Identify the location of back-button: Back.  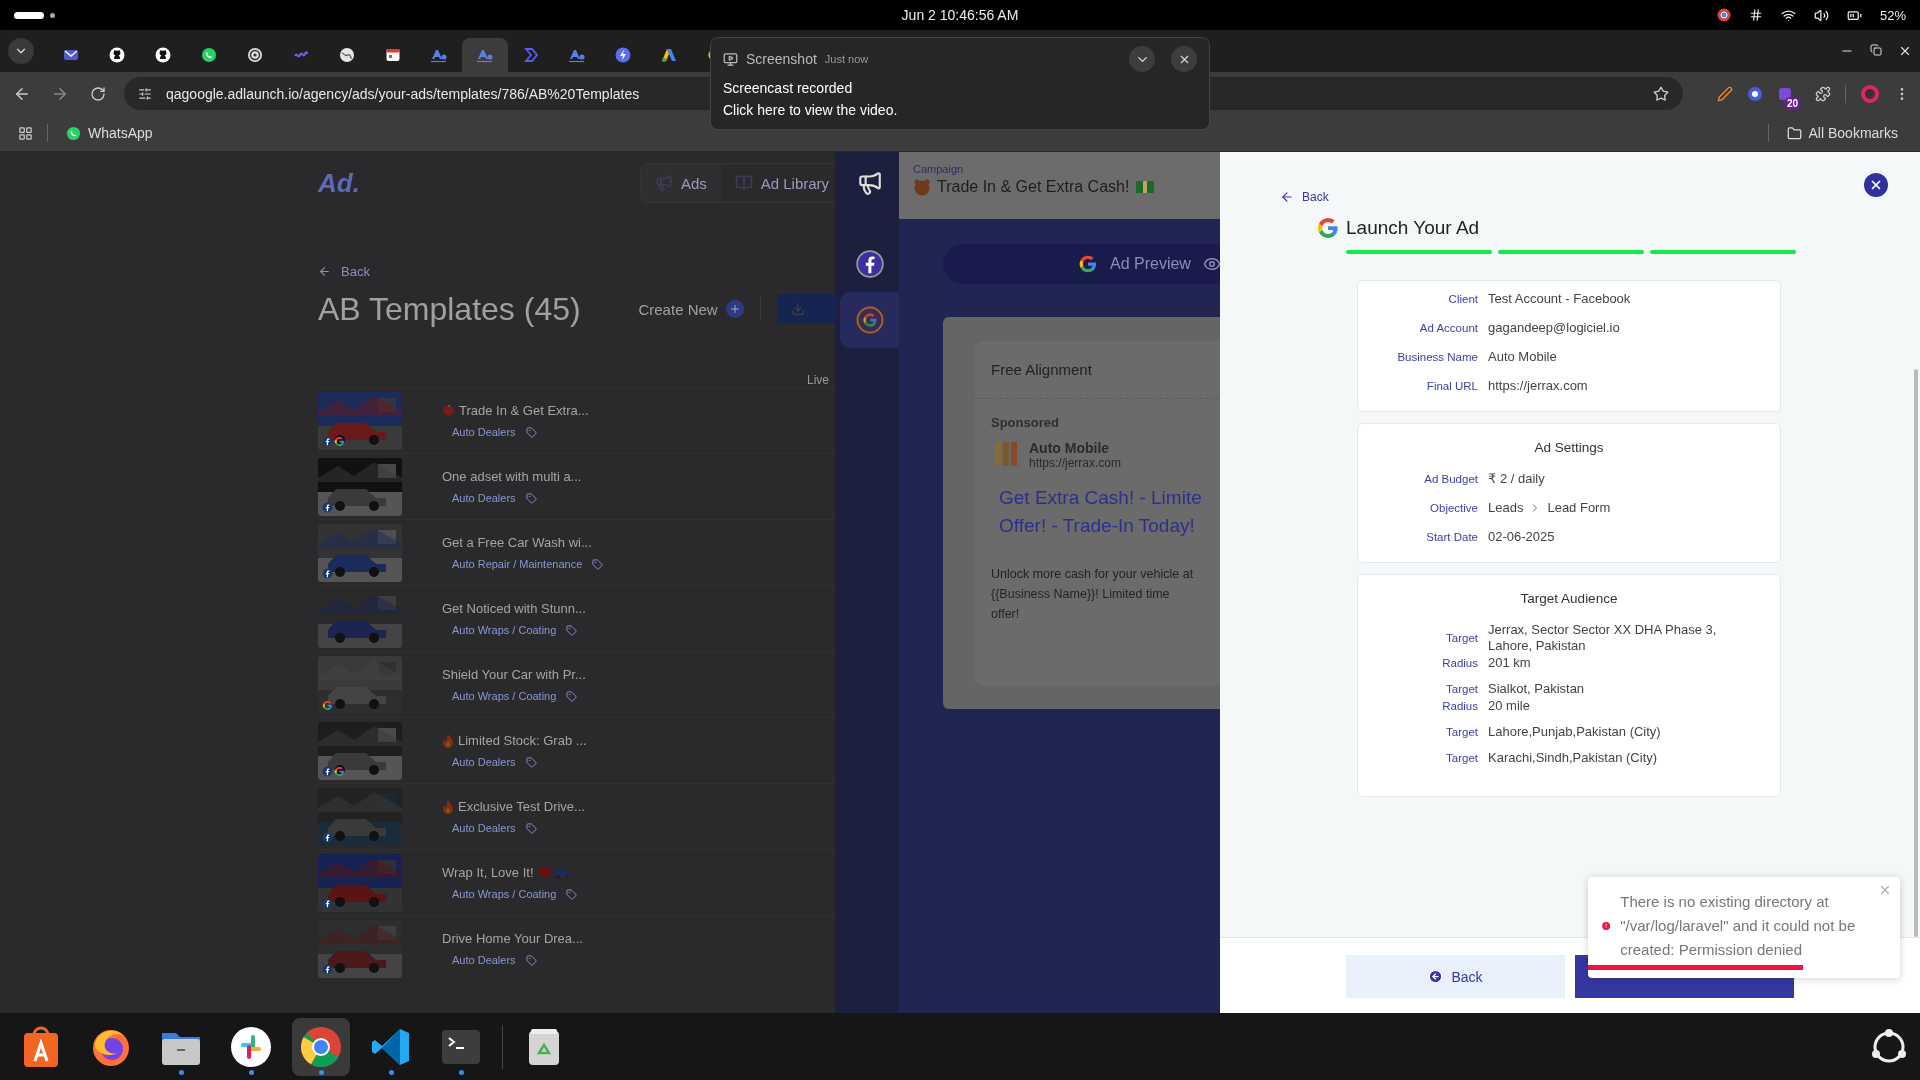
(1455, 976).